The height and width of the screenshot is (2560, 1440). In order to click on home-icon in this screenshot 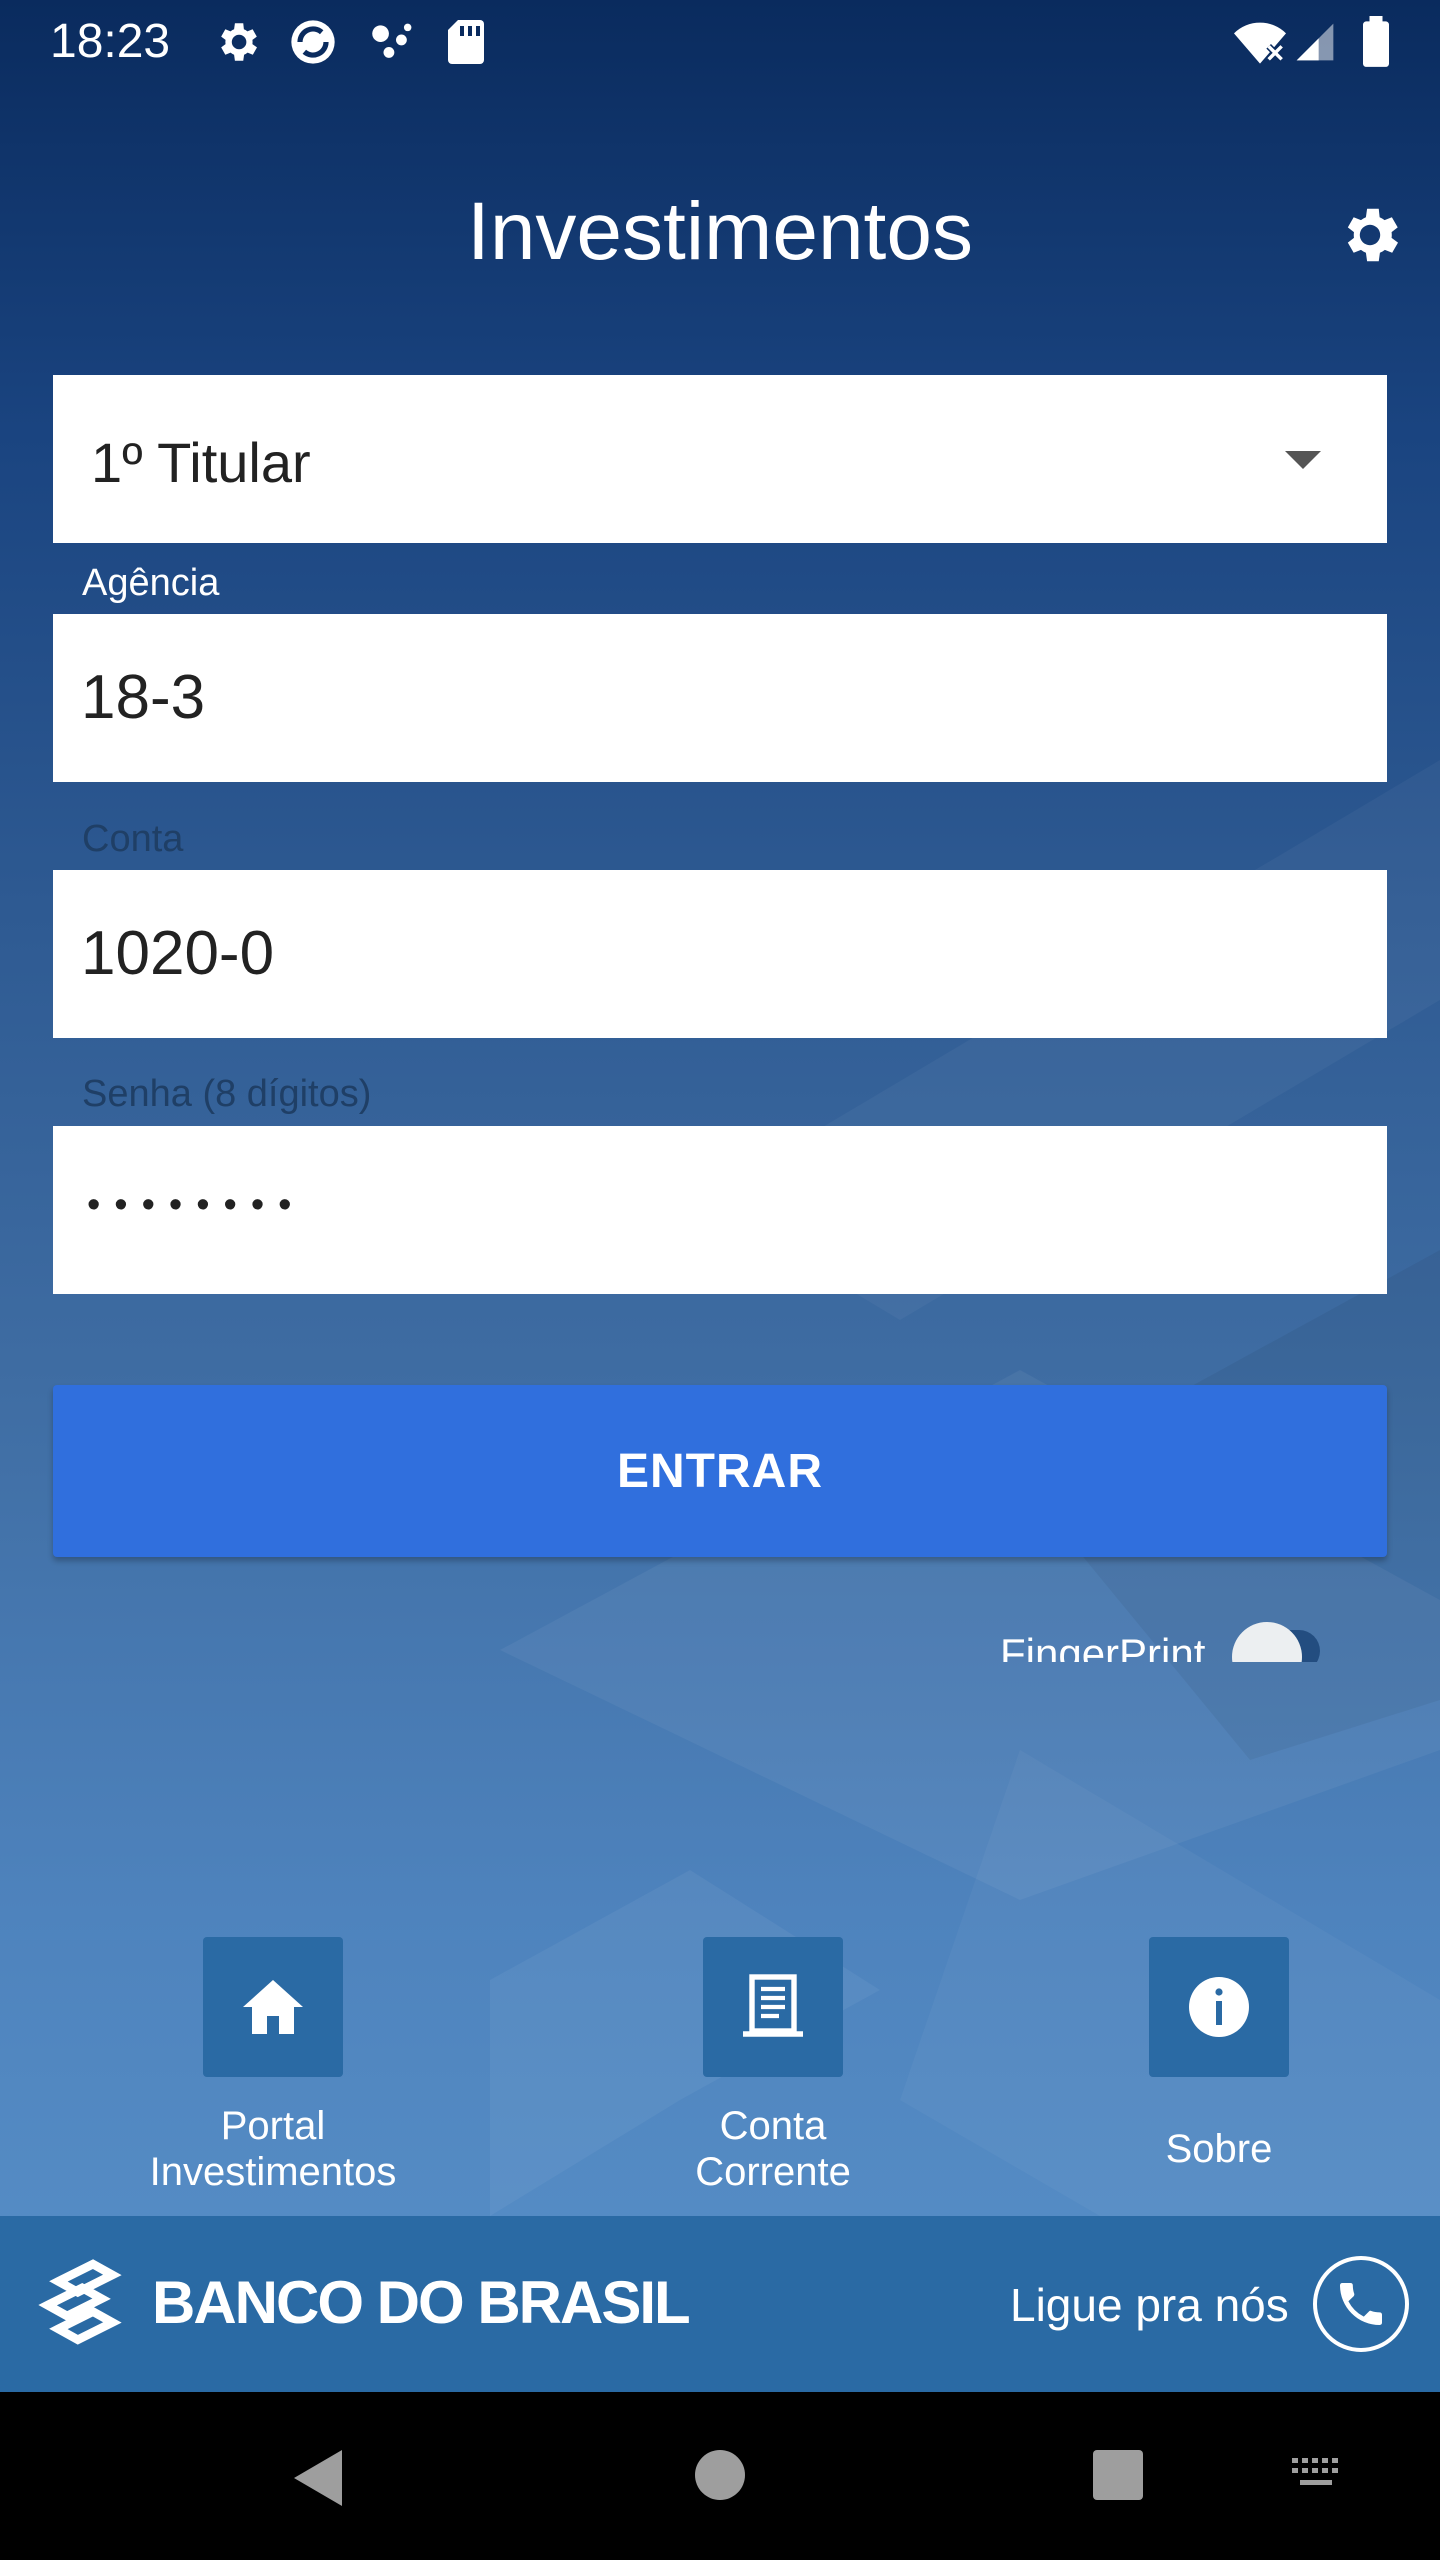, I will do `click(273, 2007)`.